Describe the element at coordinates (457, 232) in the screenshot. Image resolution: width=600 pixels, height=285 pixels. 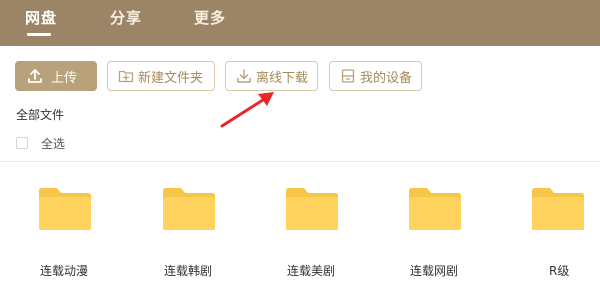
I see `folder-item: 连载网剧` at that location.